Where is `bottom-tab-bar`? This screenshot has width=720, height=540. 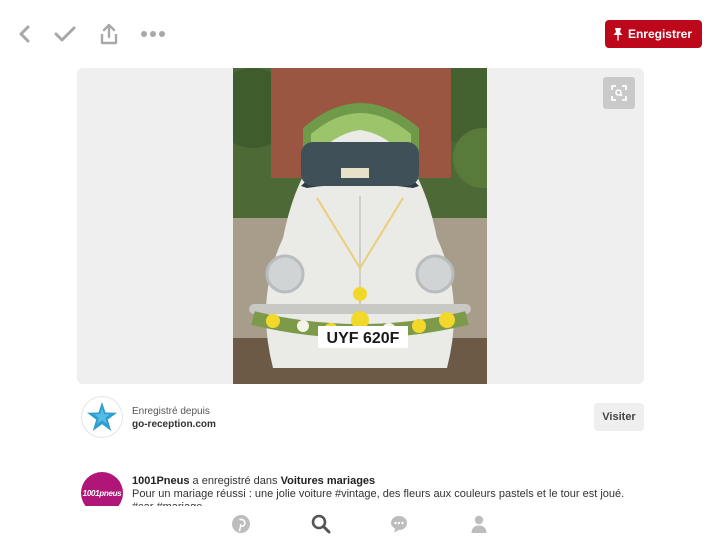 bottom-tab-bar is located at coordinates (360, 523).